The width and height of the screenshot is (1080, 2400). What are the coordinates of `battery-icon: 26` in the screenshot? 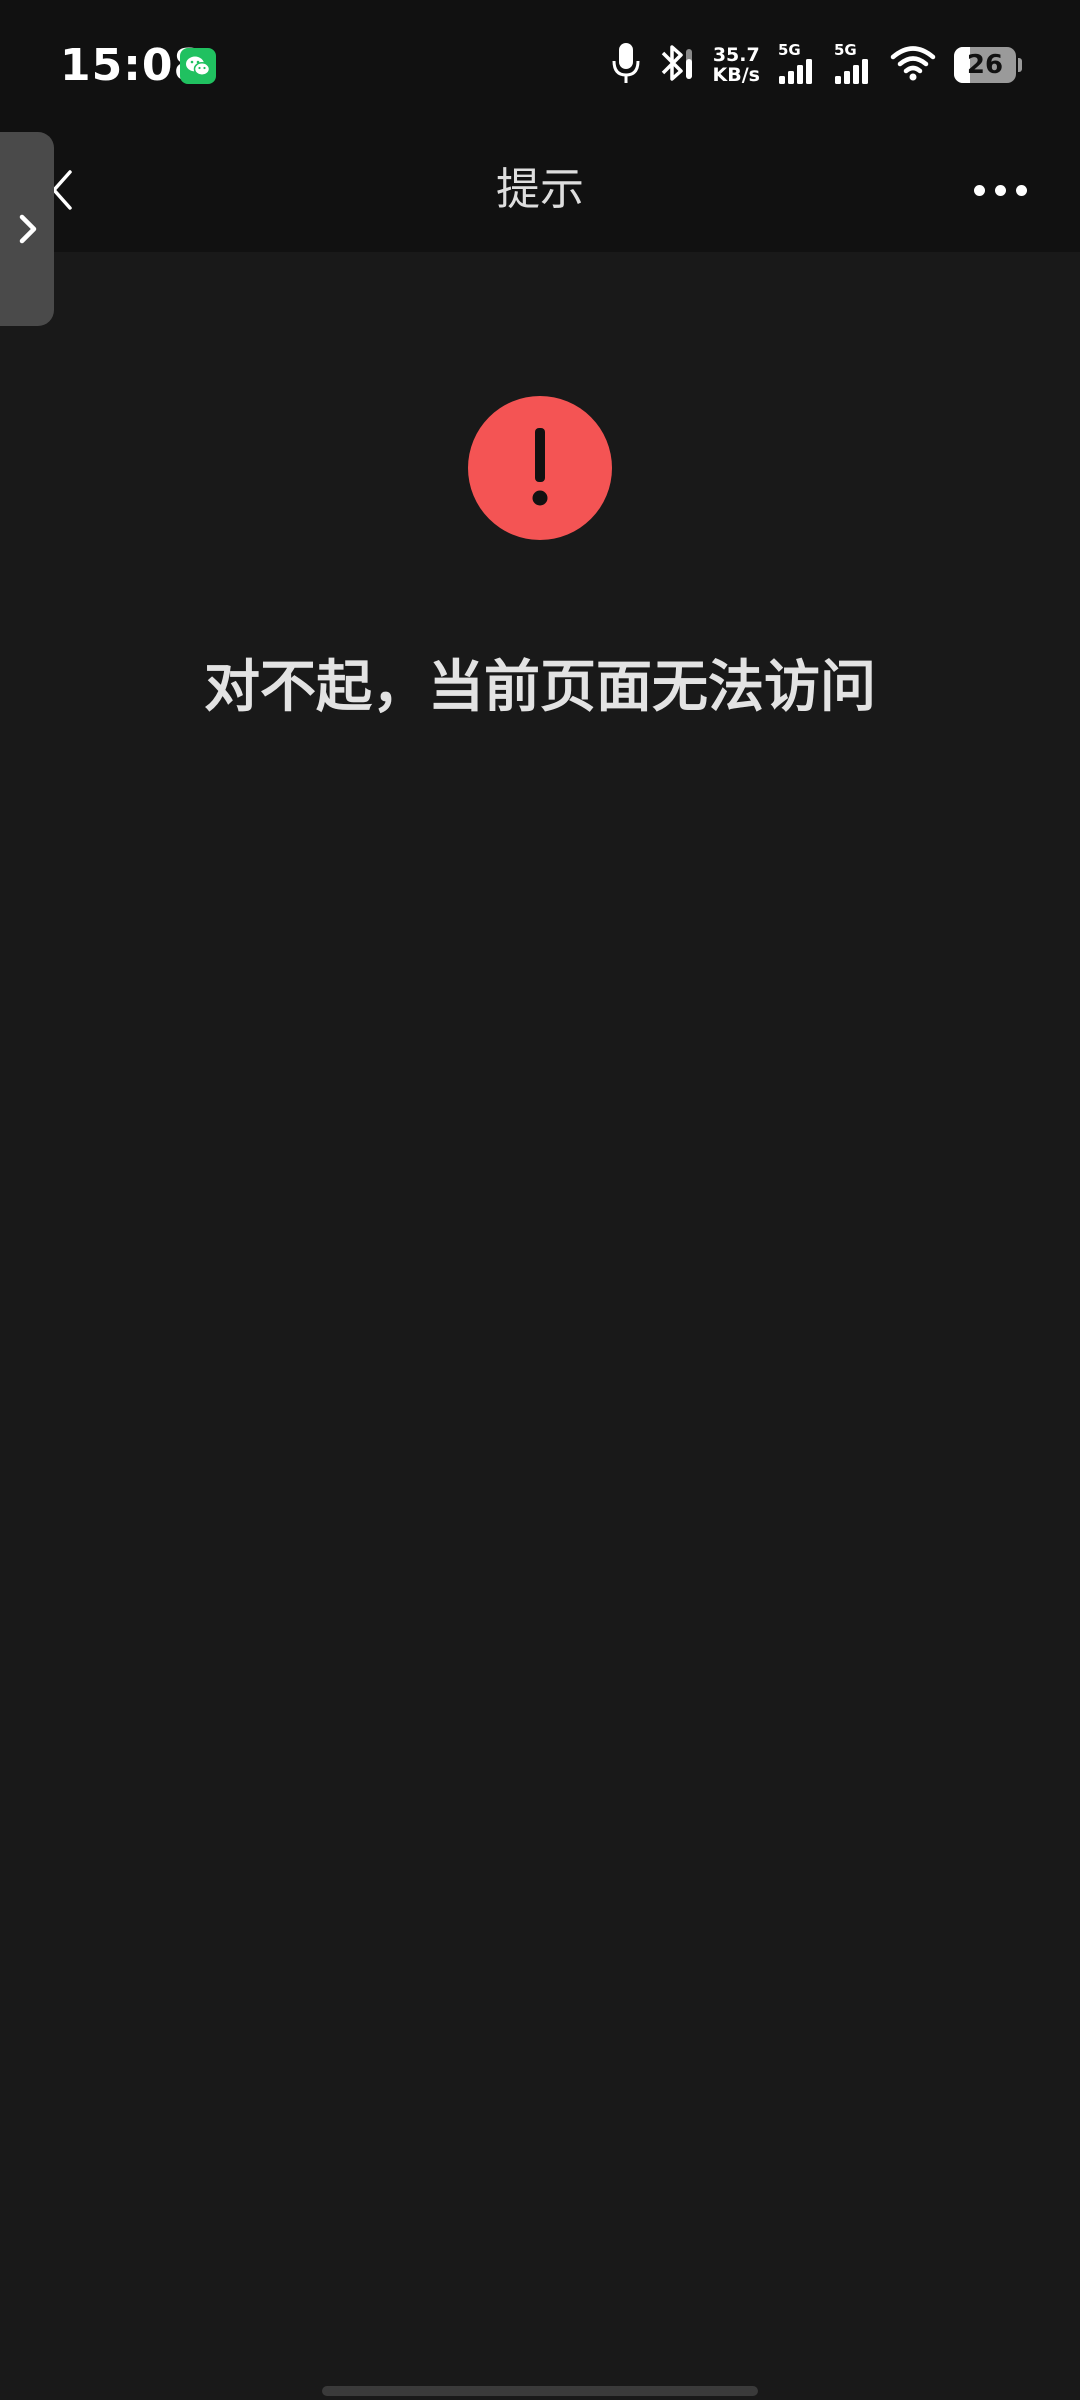 It's located at (985, 65).